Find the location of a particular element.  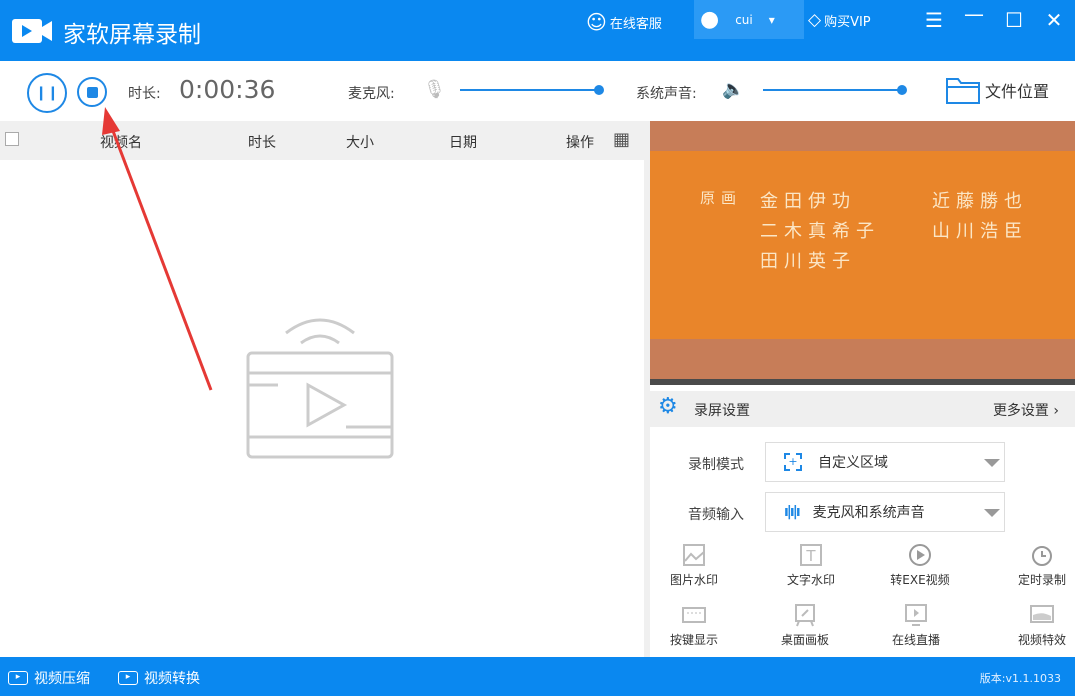

select-all-checkbox is located at coordinates (12, 139).